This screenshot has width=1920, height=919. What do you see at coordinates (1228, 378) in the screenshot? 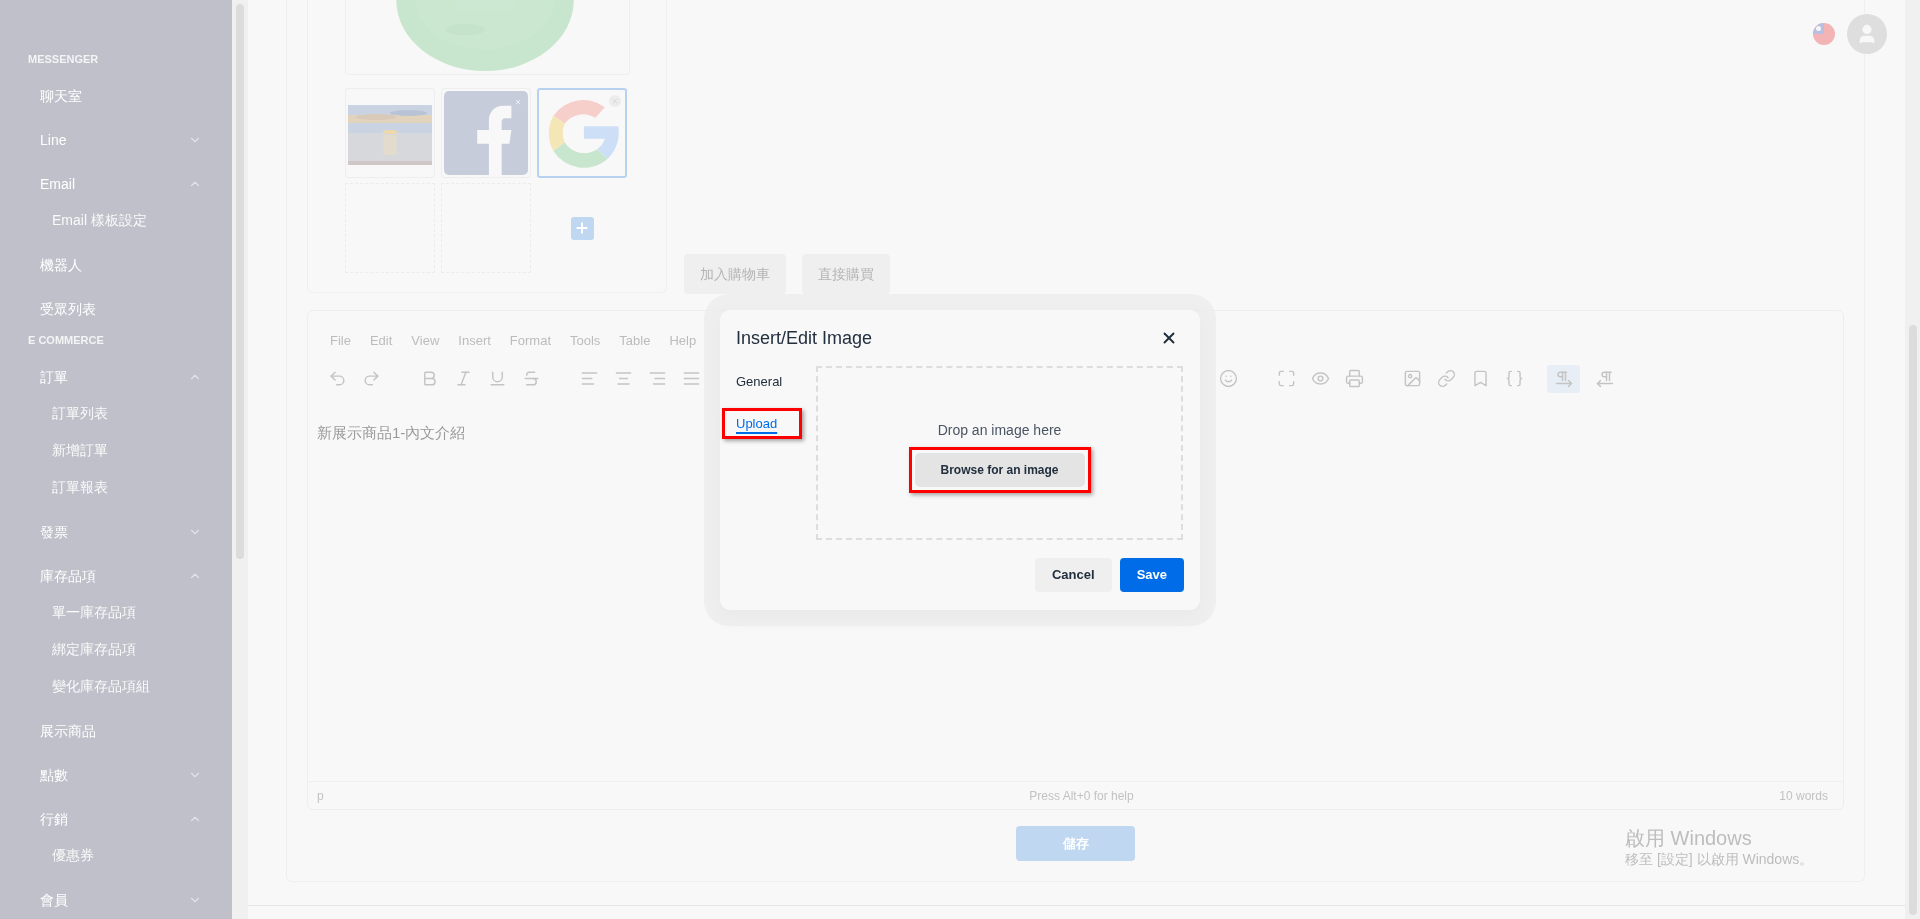
I see `smile-icon` at bounding box center [1228, 378].